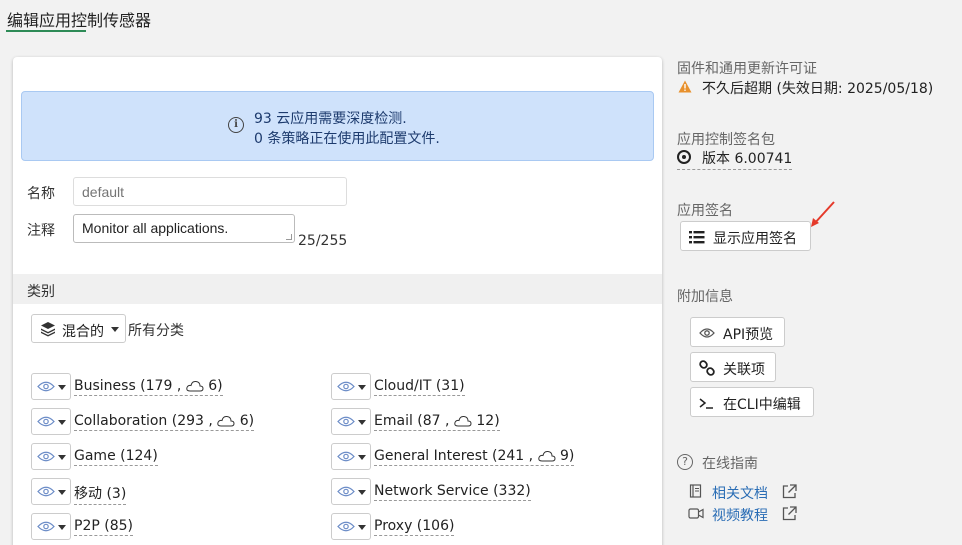 This screenshot has width=962, height=545. Describe the element at coordinates (414, 527) in the screenshot. I see `category-label: Proxy (106)` at that location.